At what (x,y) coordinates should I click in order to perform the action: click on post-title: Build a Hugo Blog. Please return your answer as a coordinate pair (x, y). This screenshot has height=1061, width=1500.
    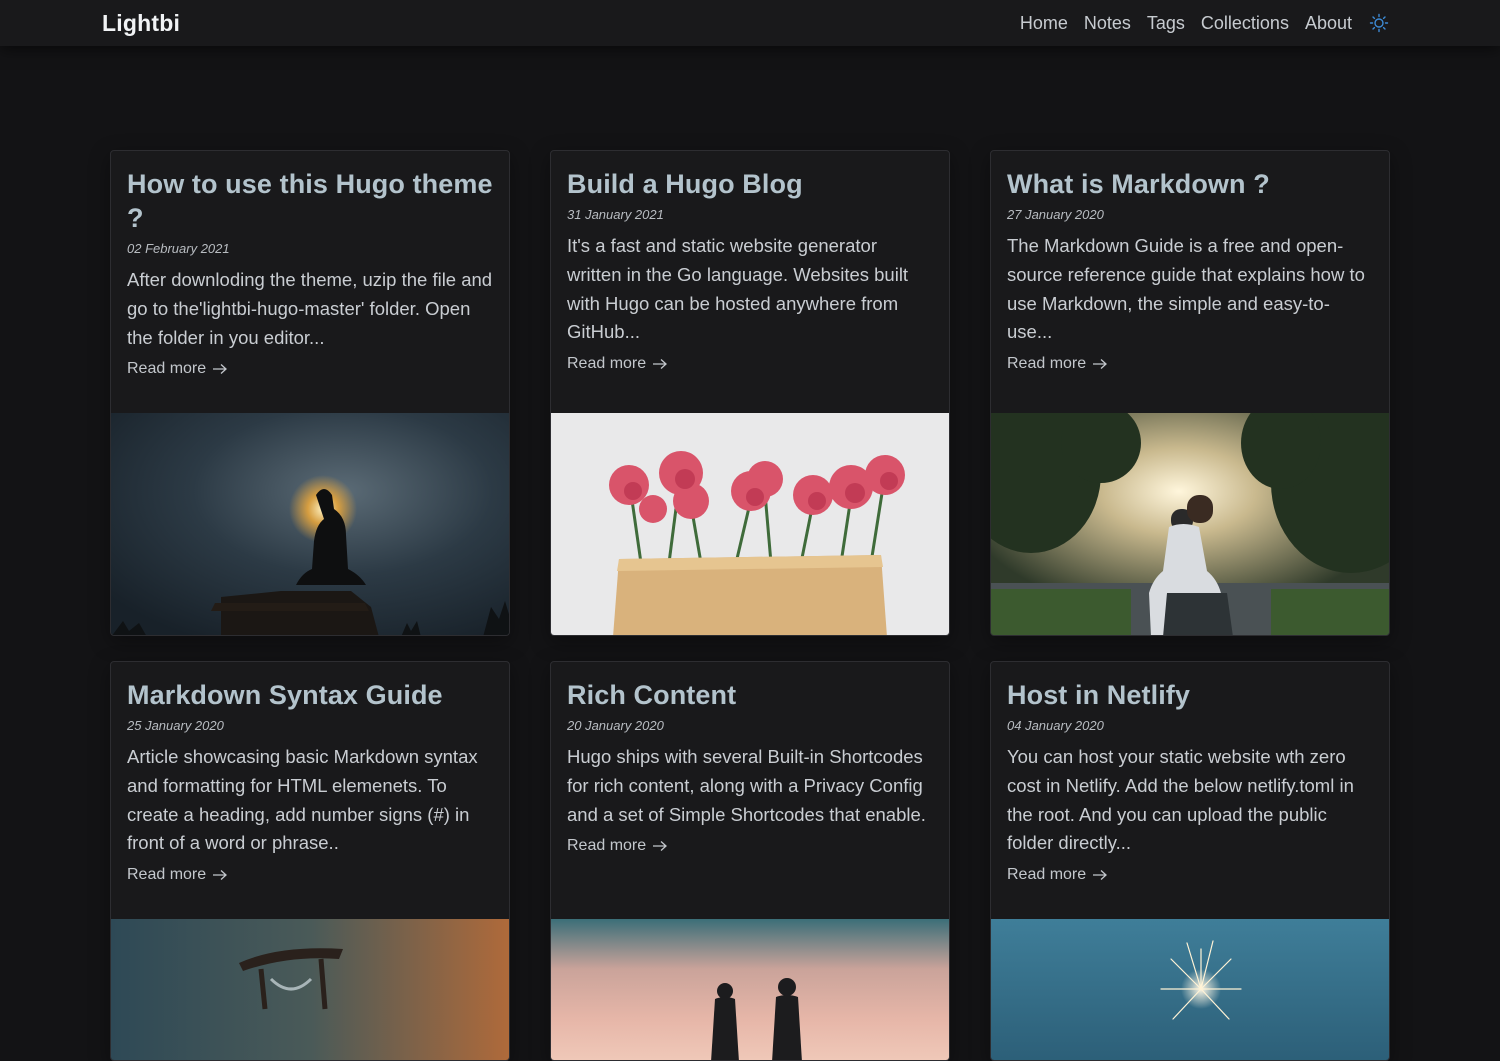
    Looking at the image, I should click on (750, 184).